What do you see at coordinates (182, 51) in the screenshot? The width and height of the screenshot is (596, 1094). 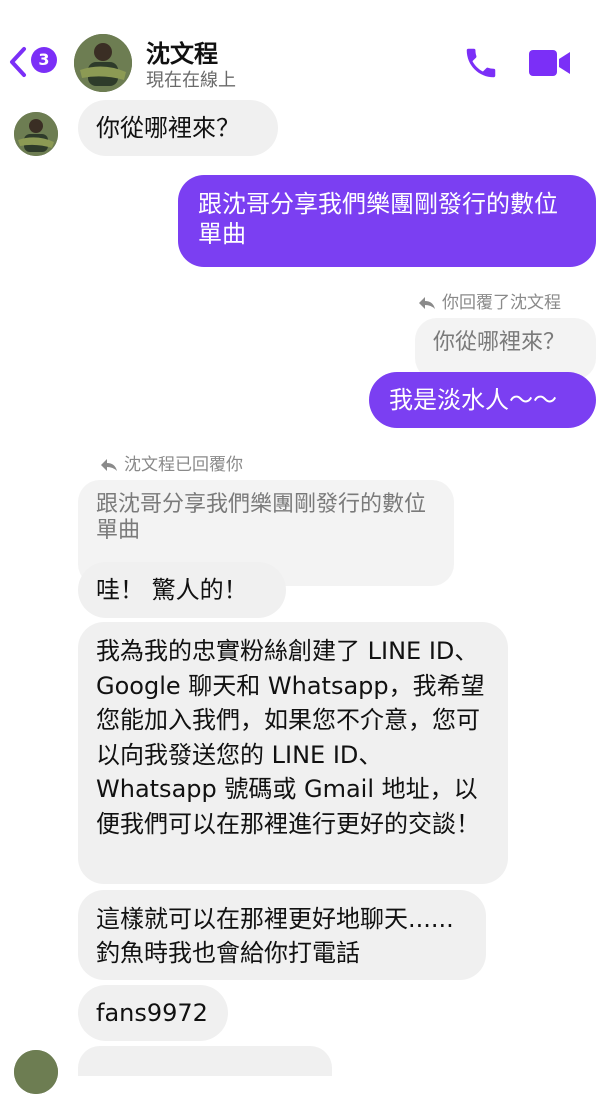 I see `contact-name: 沈文程` at bounding box center [182, 51].